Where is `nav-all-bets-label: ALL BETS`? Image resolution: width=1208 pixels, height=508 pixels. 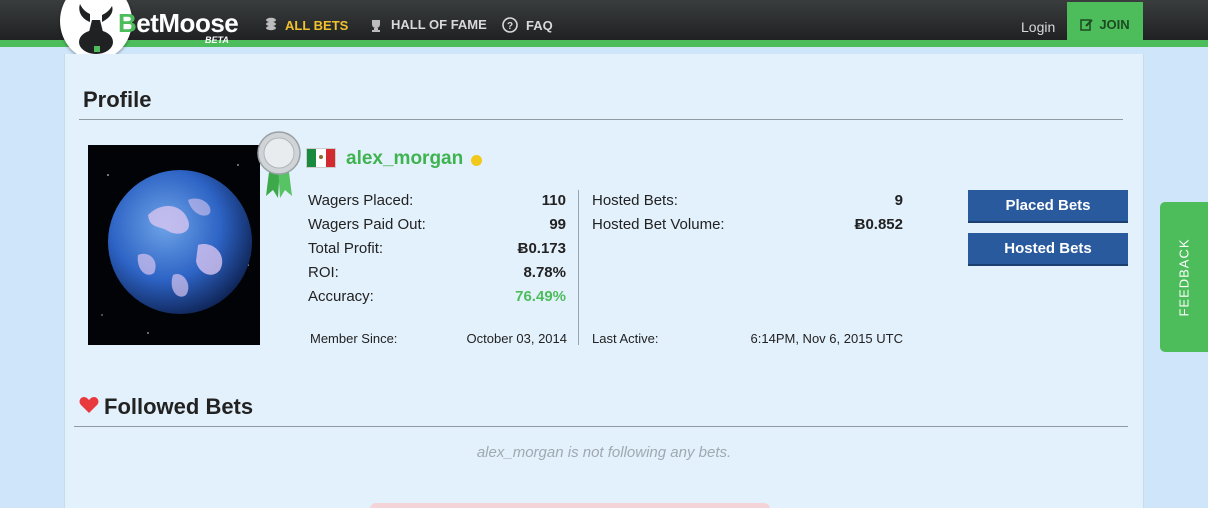 nav-all-bets-label: ALL BETS is located at coordinates (317, 25).